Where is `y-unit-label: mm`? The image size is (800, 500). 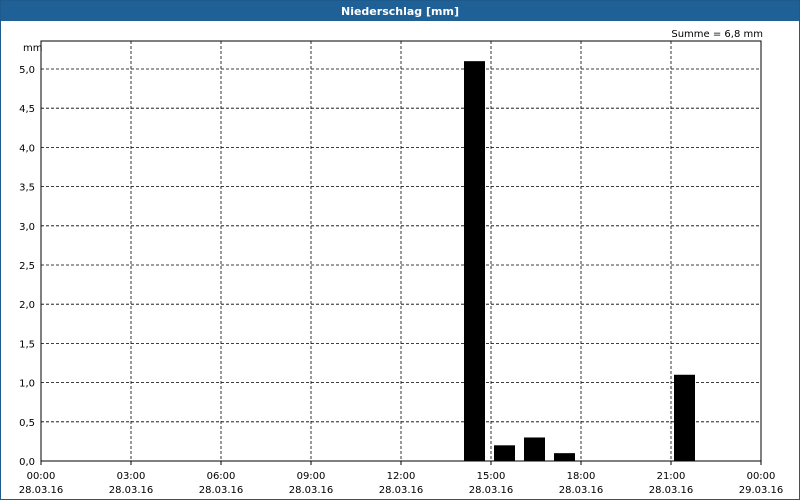
y-unit-label: mm is located at coordinates (32, 48).